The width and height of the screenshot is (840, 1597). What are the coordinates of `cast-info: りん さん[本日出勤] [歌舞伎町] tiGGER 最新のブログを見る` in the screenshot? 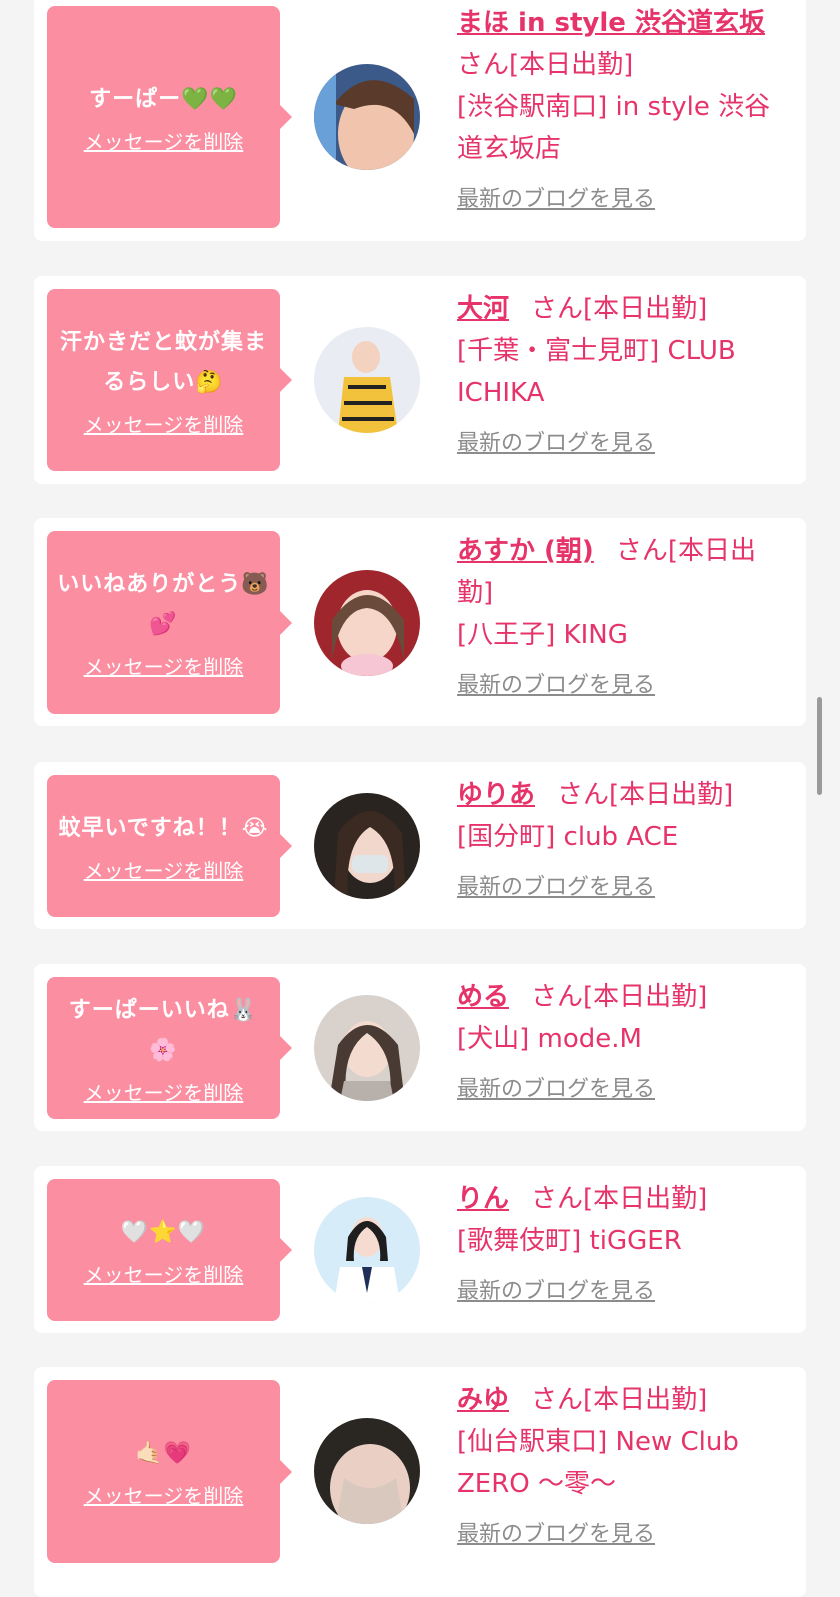 It's located at (624, 1245).